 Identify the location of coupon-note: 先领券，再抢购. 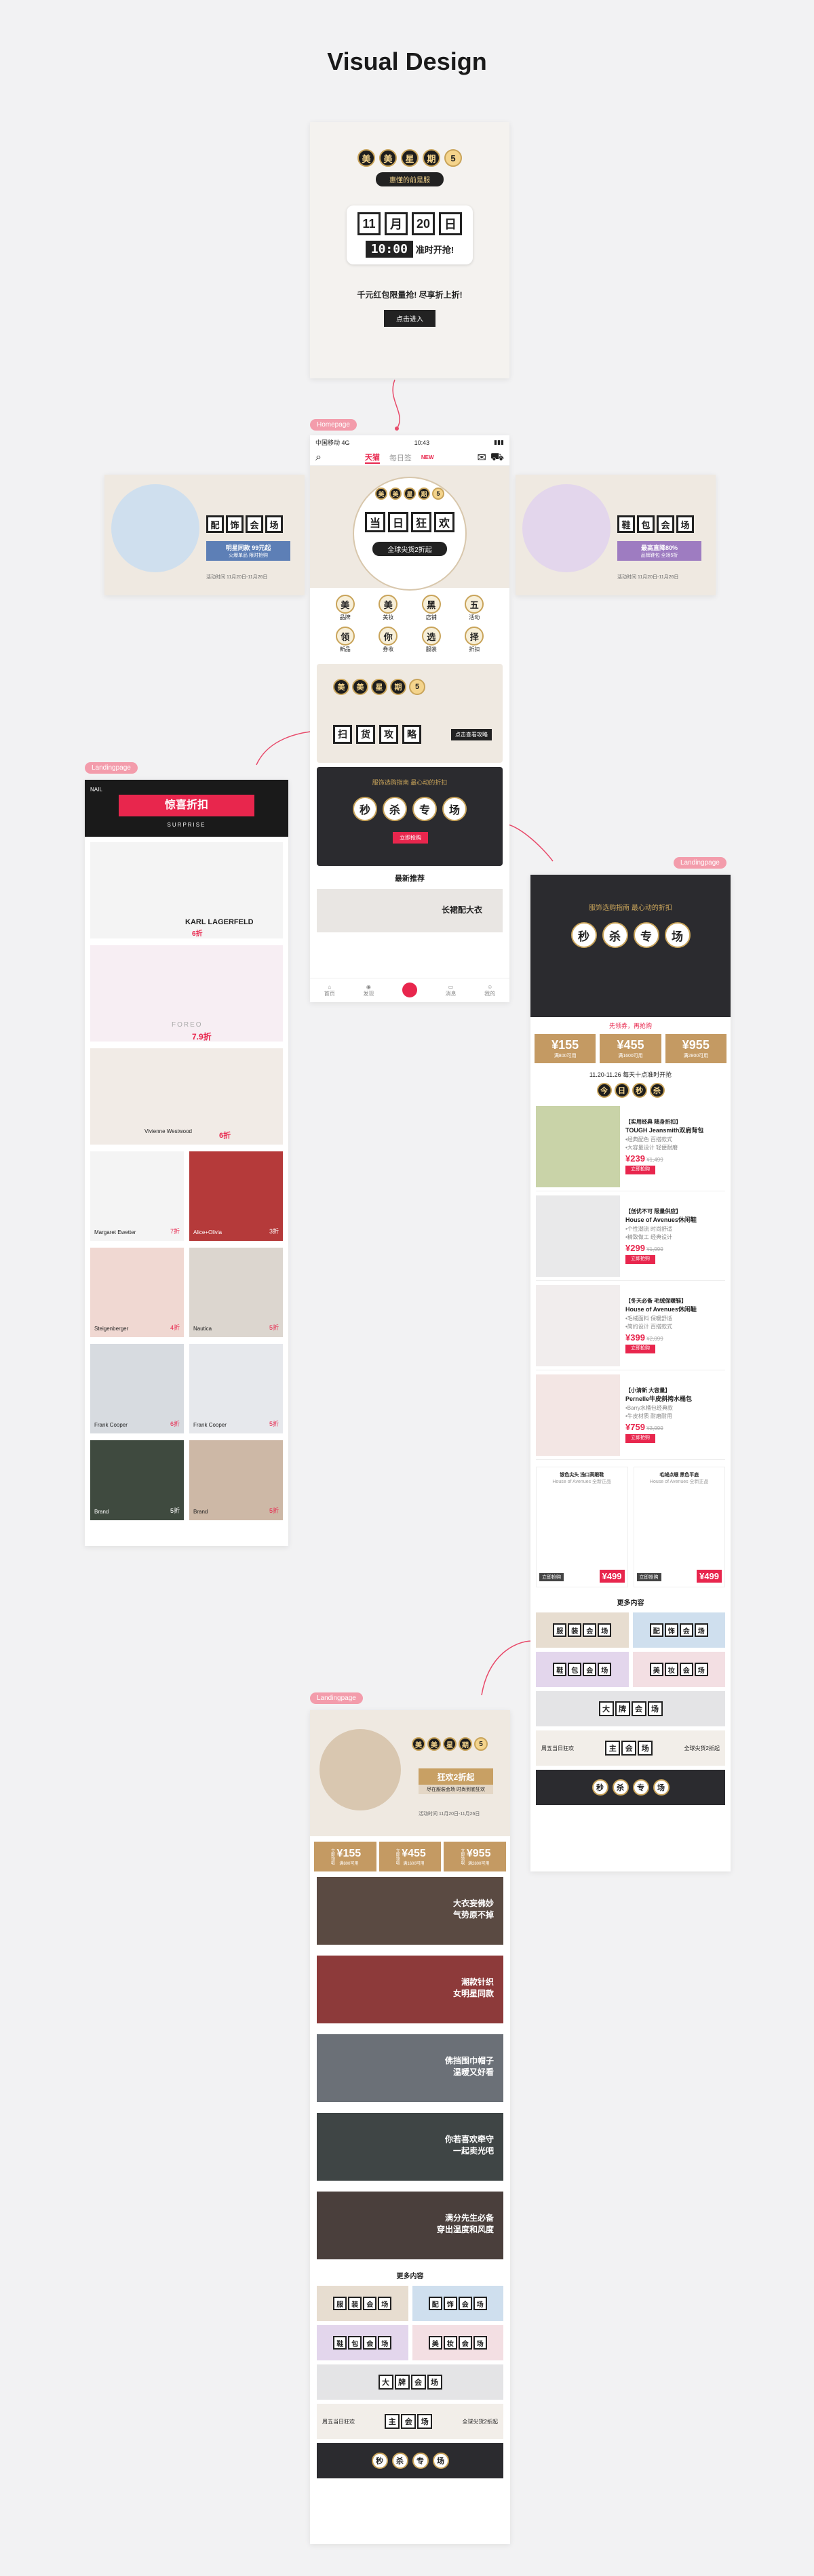
(630, 1026).